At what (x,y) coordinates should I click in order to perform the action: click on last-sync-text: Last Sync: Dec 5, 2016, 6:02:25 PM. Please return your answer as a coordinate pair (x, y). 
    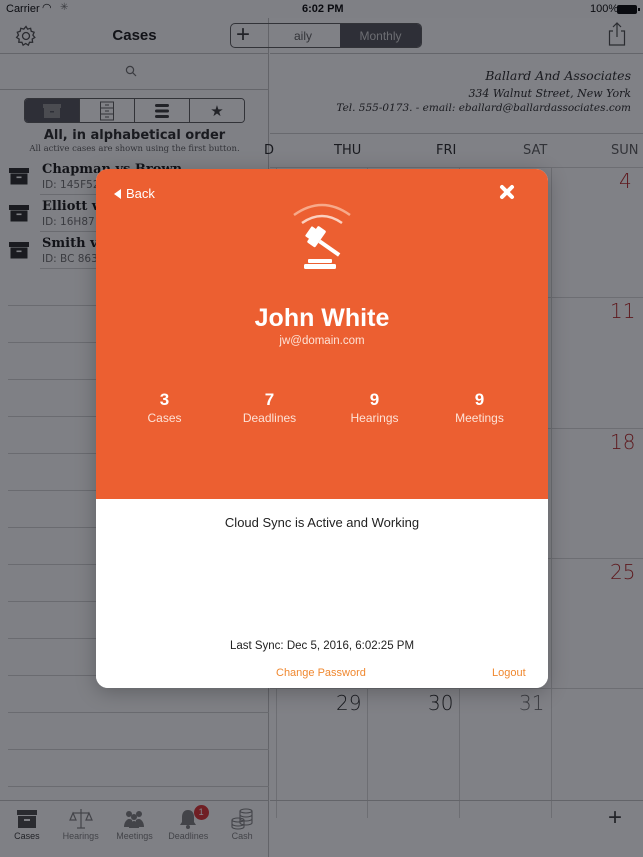
    Looking at the image, I should click on (322, 646).